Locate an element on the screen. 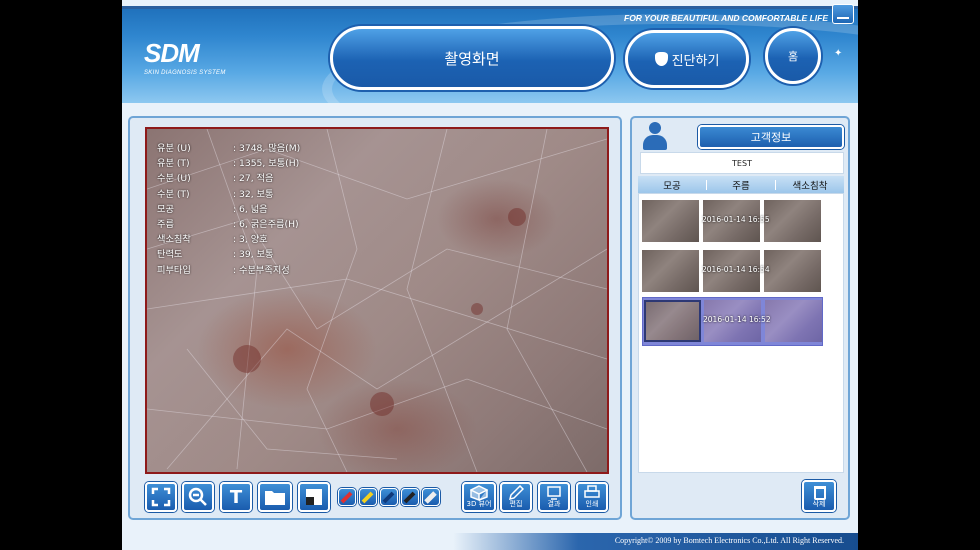 The image size is (980, 550). record-timestamp: 2016-01-14 16:52 is located at coordinates (737, 319).